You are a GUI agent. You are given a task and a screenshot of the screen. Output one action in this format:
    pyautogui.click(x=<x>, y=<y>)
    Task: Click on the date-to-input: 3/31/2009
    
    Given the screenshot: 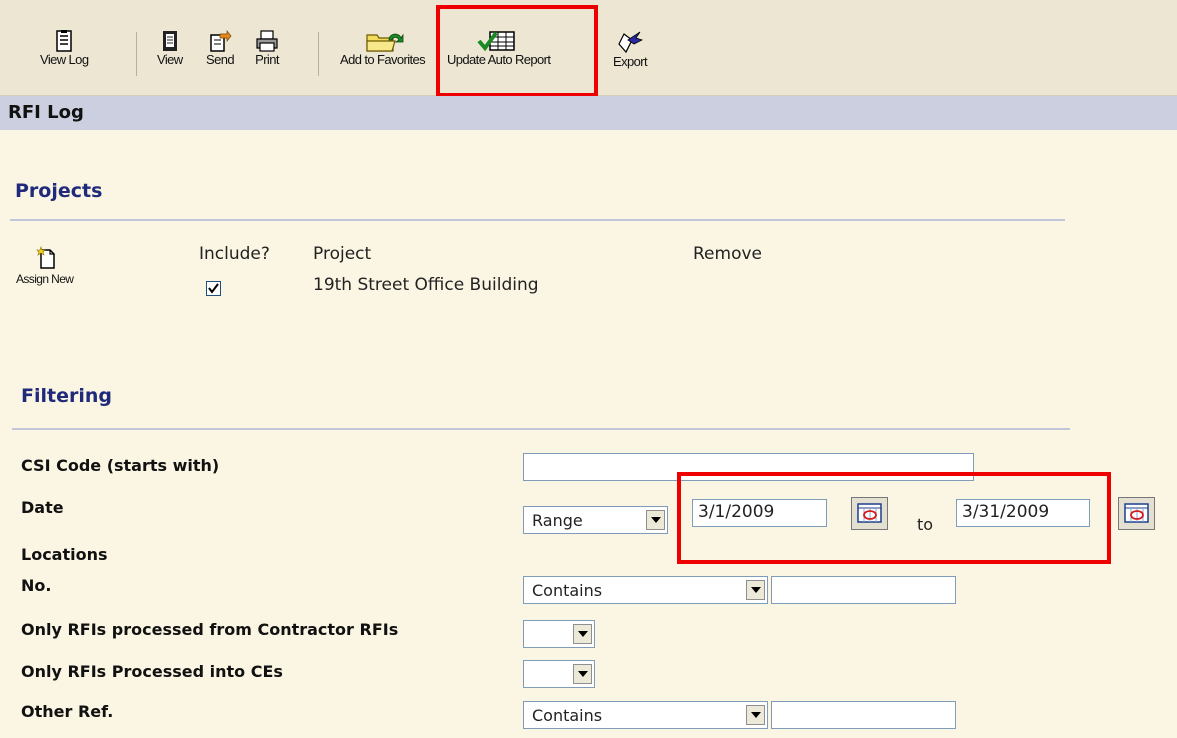 What is the action you would take?
    pyautogui.click(x=1023, y=513)
    